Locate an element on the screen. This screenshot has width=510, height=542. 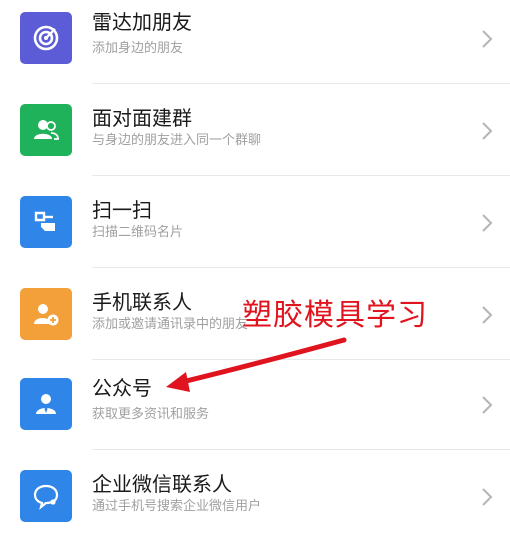
item-title: 扫一扫 is located at coordinates (122, 210).